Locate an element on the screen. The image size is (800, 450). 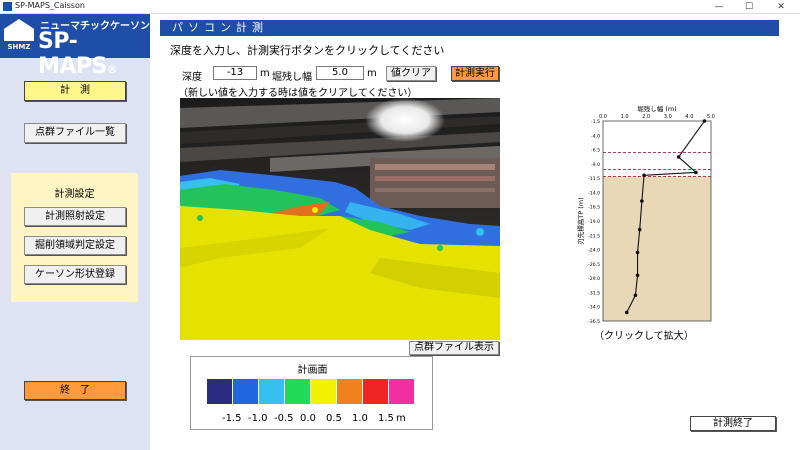
app-logo: SHMZ ニューマチックケーソン SP-MAPS® is located at coordinates (75, 46).